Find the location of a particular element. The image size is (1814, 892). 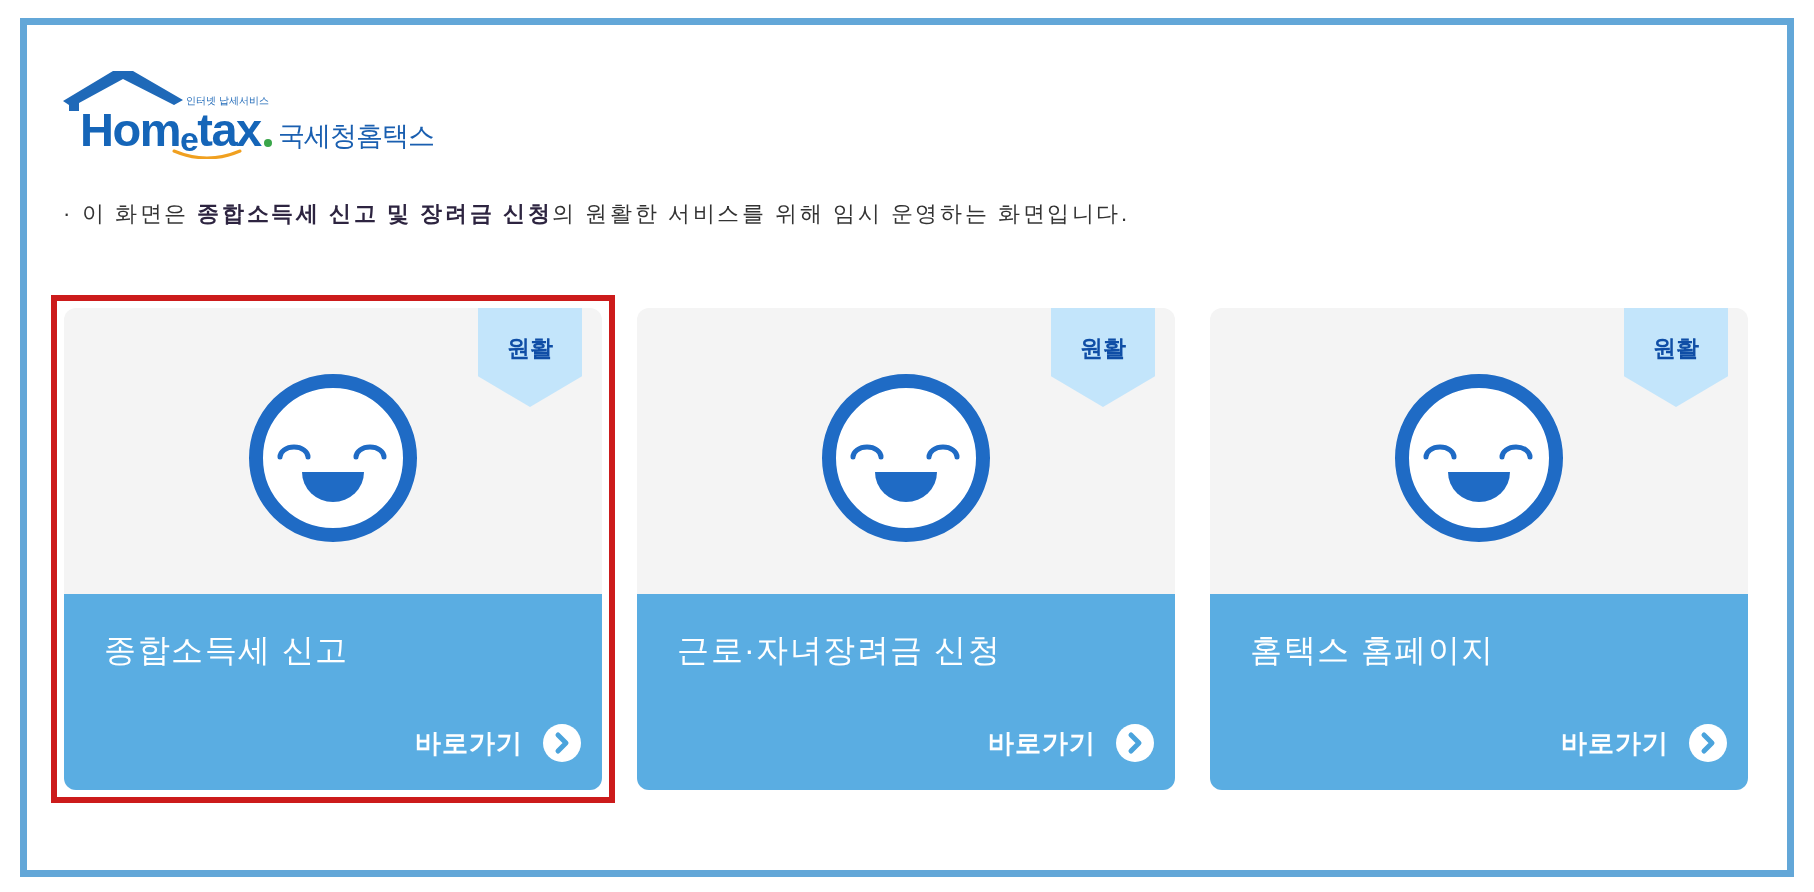

dot-icon is located at coordinates (267, 143).